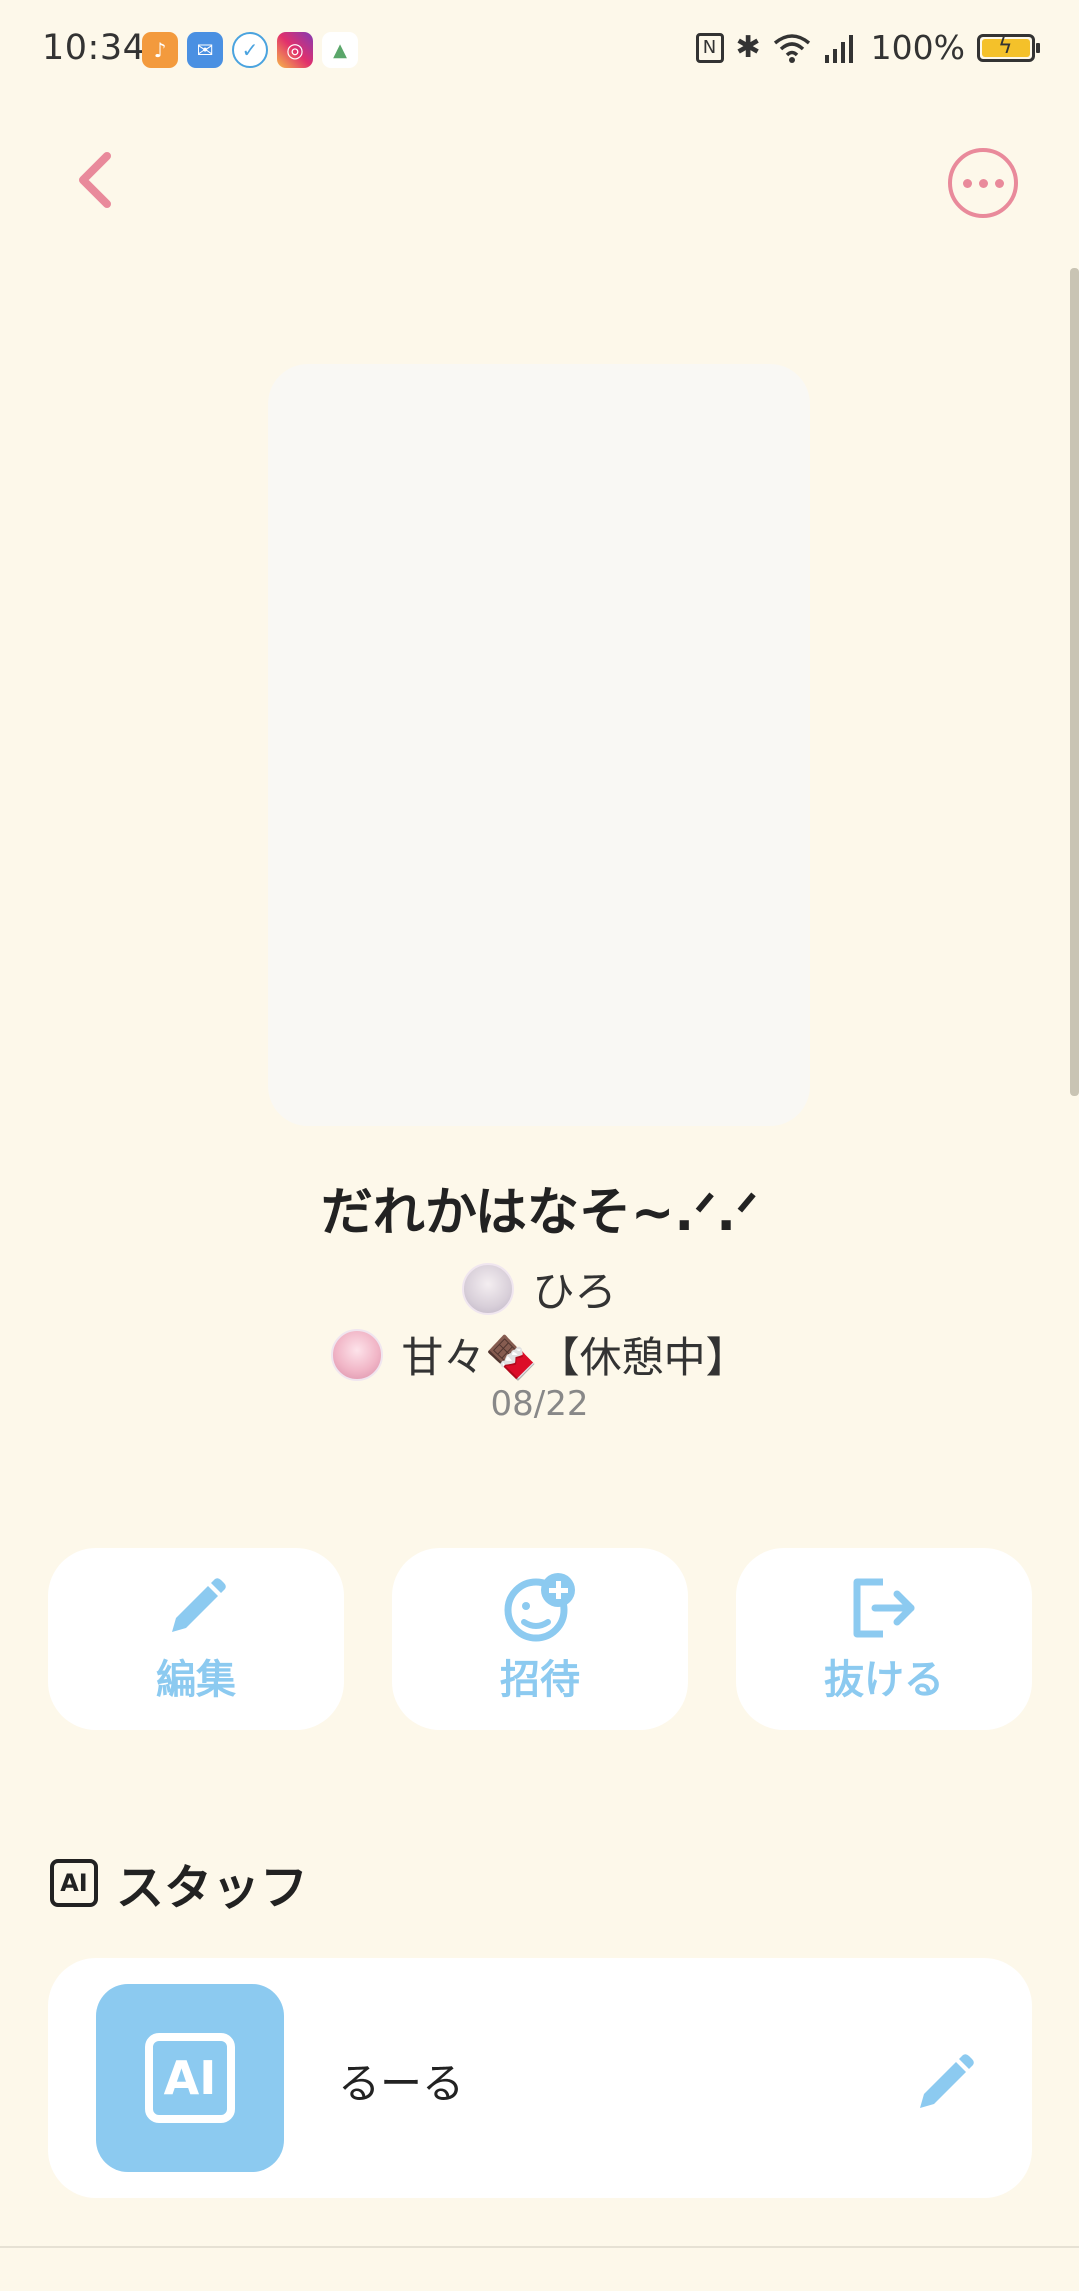  What do you see at coordinates (212, 1888) in the screenshot?
I see `section-title: スタッフ` at bounding box center [212, 1888].